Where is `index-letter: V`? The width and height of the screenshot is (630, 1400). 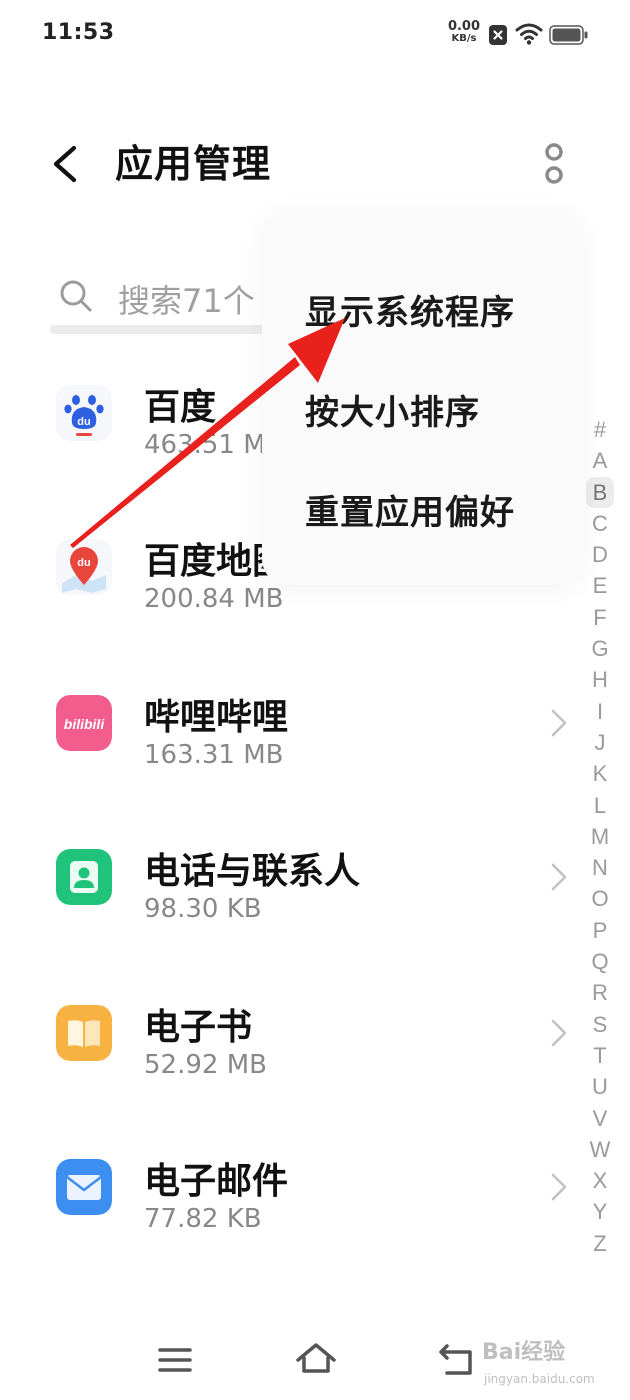 index-letter: V is located at coordinates (600, 1118).